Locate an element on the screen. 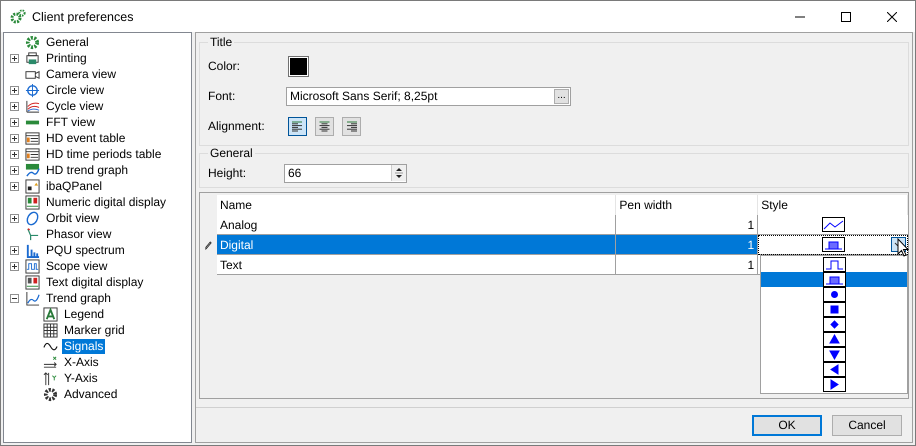 Image resolution: width=916 pixels, height=446 pixels. align-center-icon is located at coordinates (324, 126).